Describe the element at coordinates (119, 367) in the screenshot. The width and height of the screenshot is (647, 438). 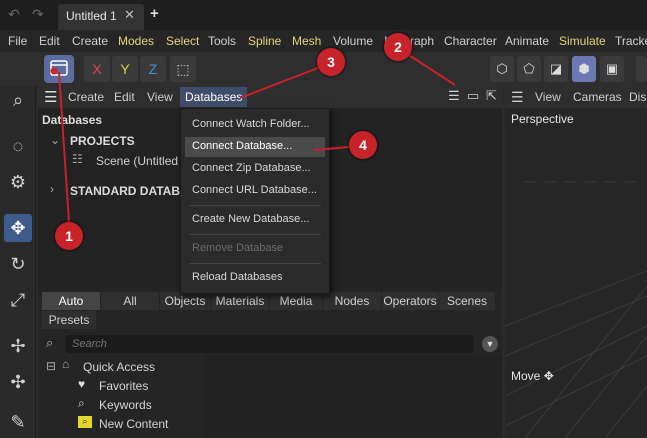
I see `tree-quick-access: Quick Access` at that location.